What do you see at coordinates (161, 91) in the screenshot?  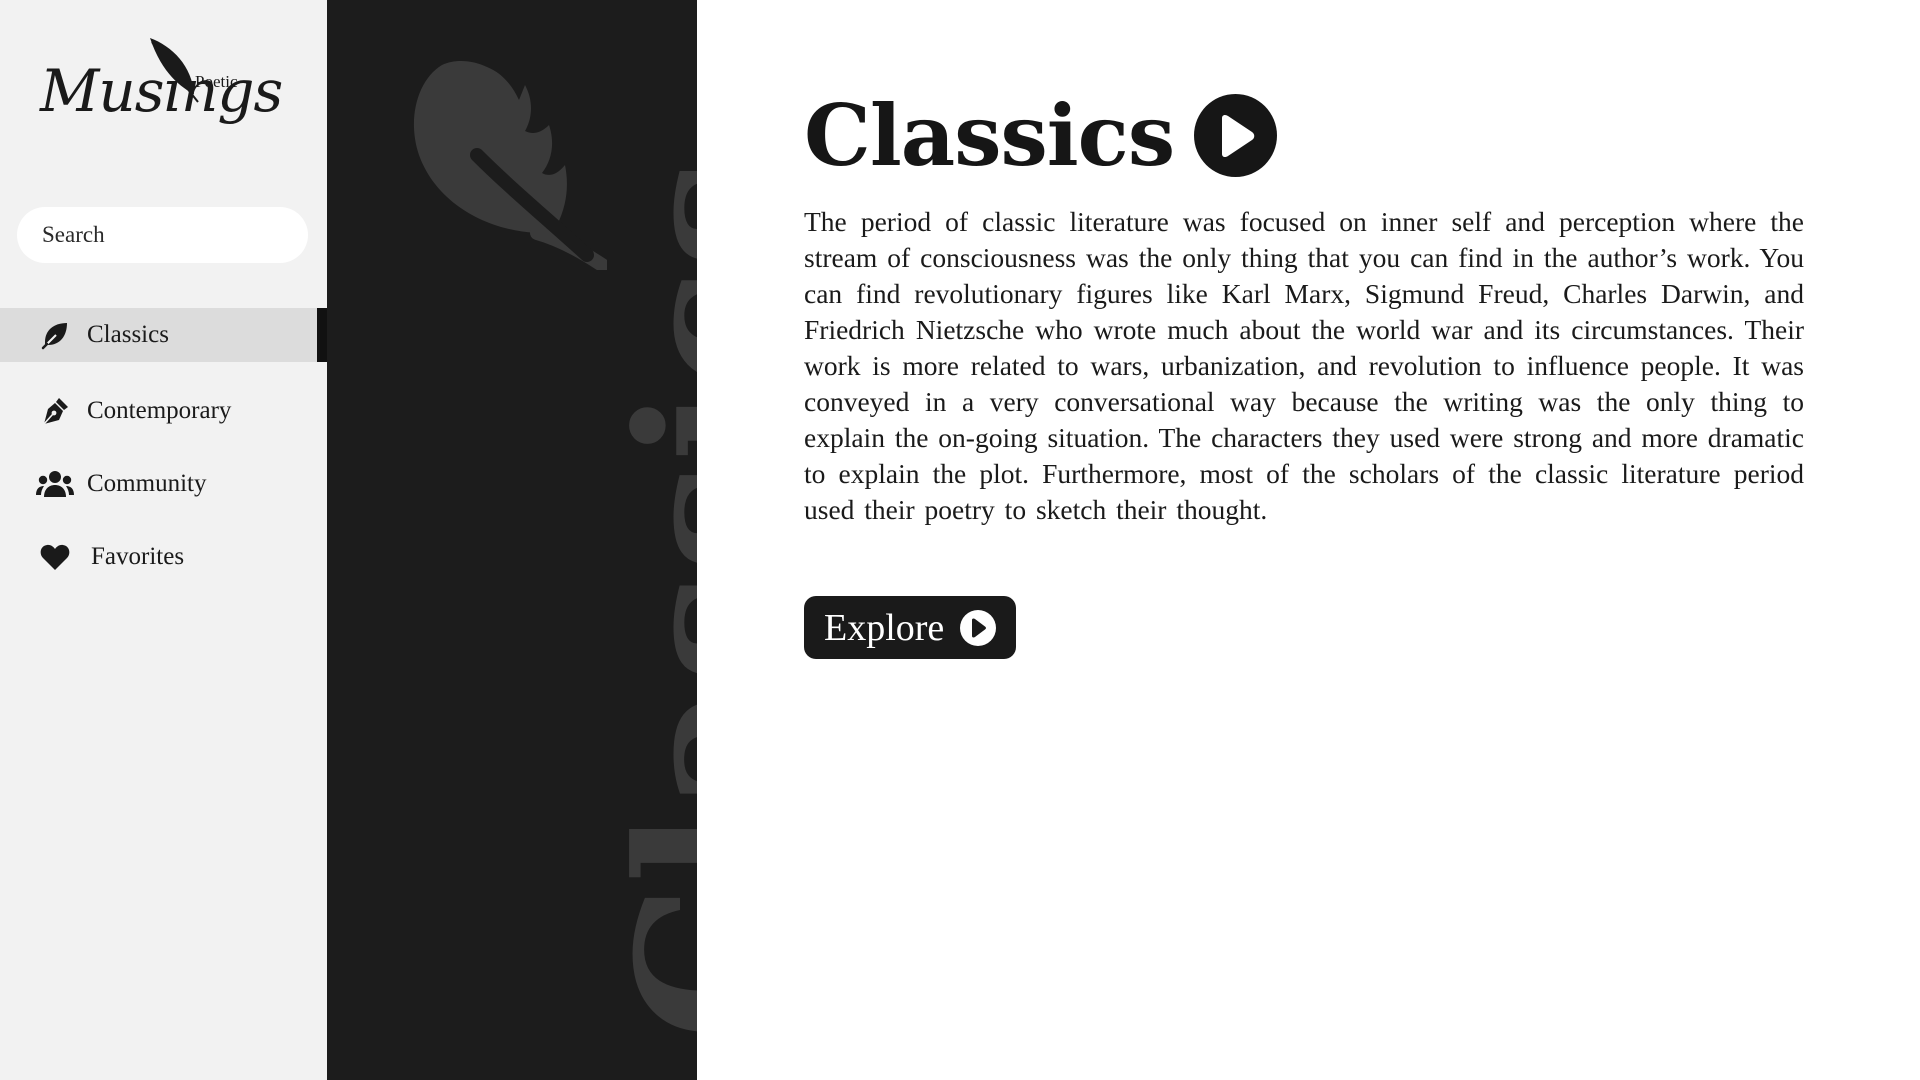 I see `brand-large-text: Musings` at bounding box center [161, 91].